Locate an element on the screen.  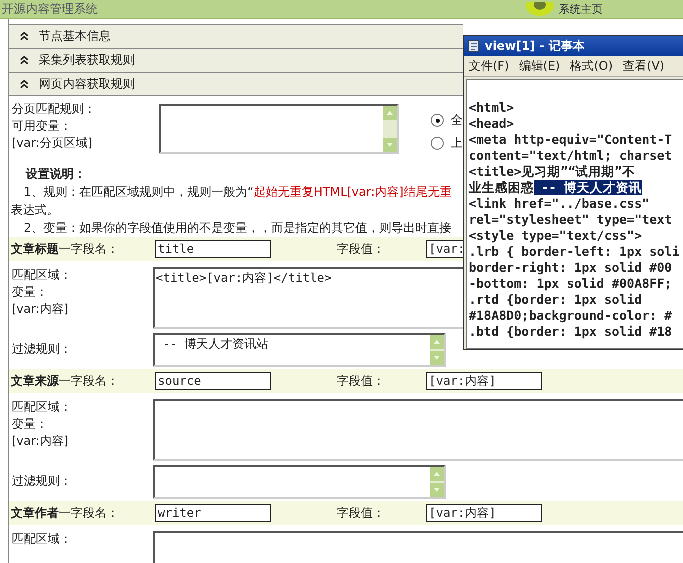
field-title: 文章标题一字段名： is located at coordinates (65, 249).